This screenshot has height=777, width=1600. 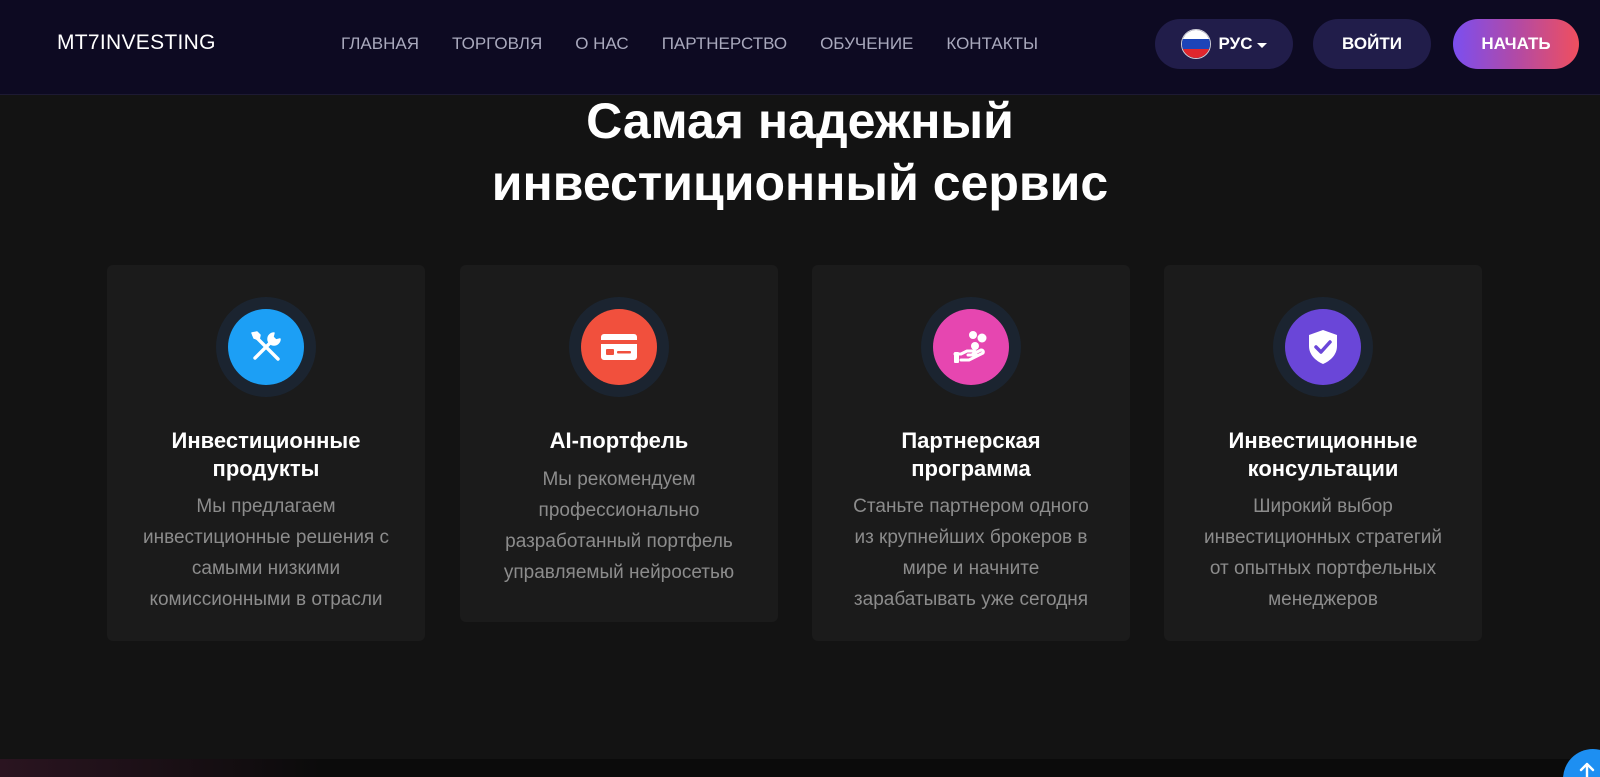 I want to click on language-selector: РУС, so click(x=1224, y=44).